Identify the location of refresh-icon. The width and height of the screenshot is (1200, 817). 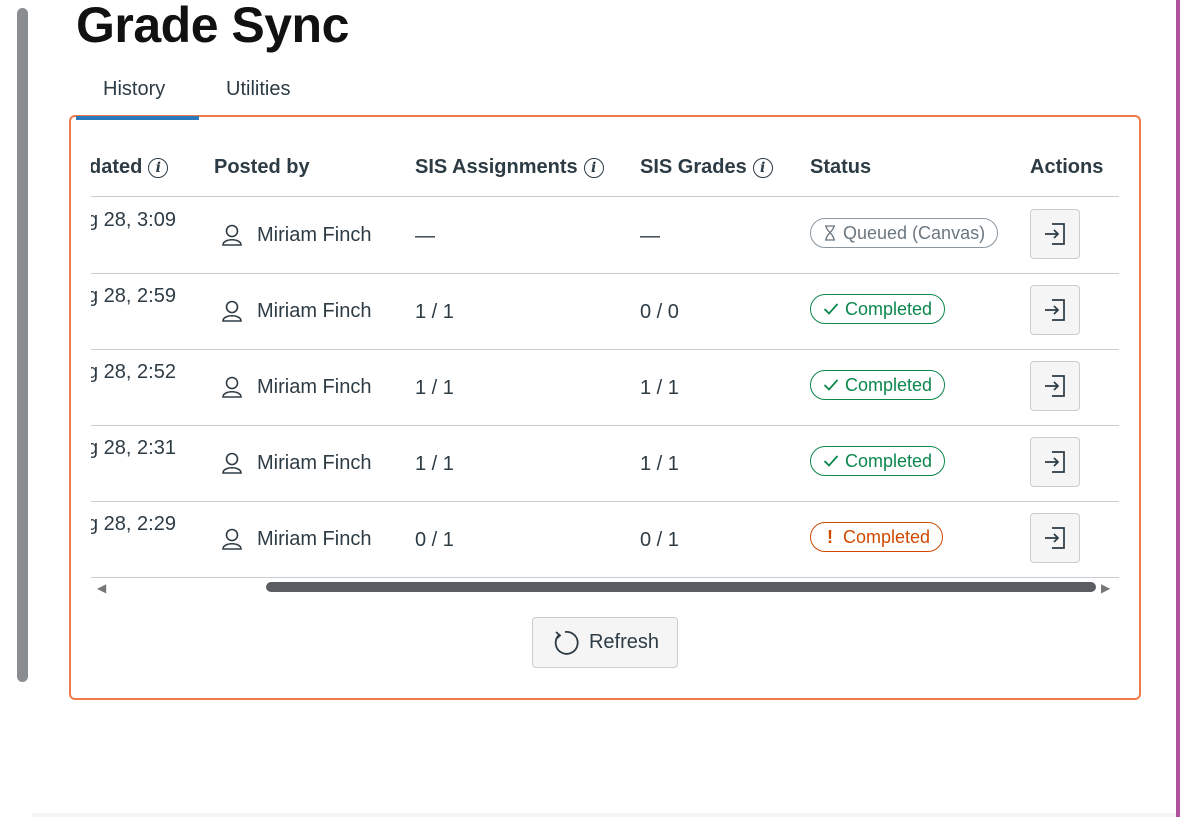
(566, 642).